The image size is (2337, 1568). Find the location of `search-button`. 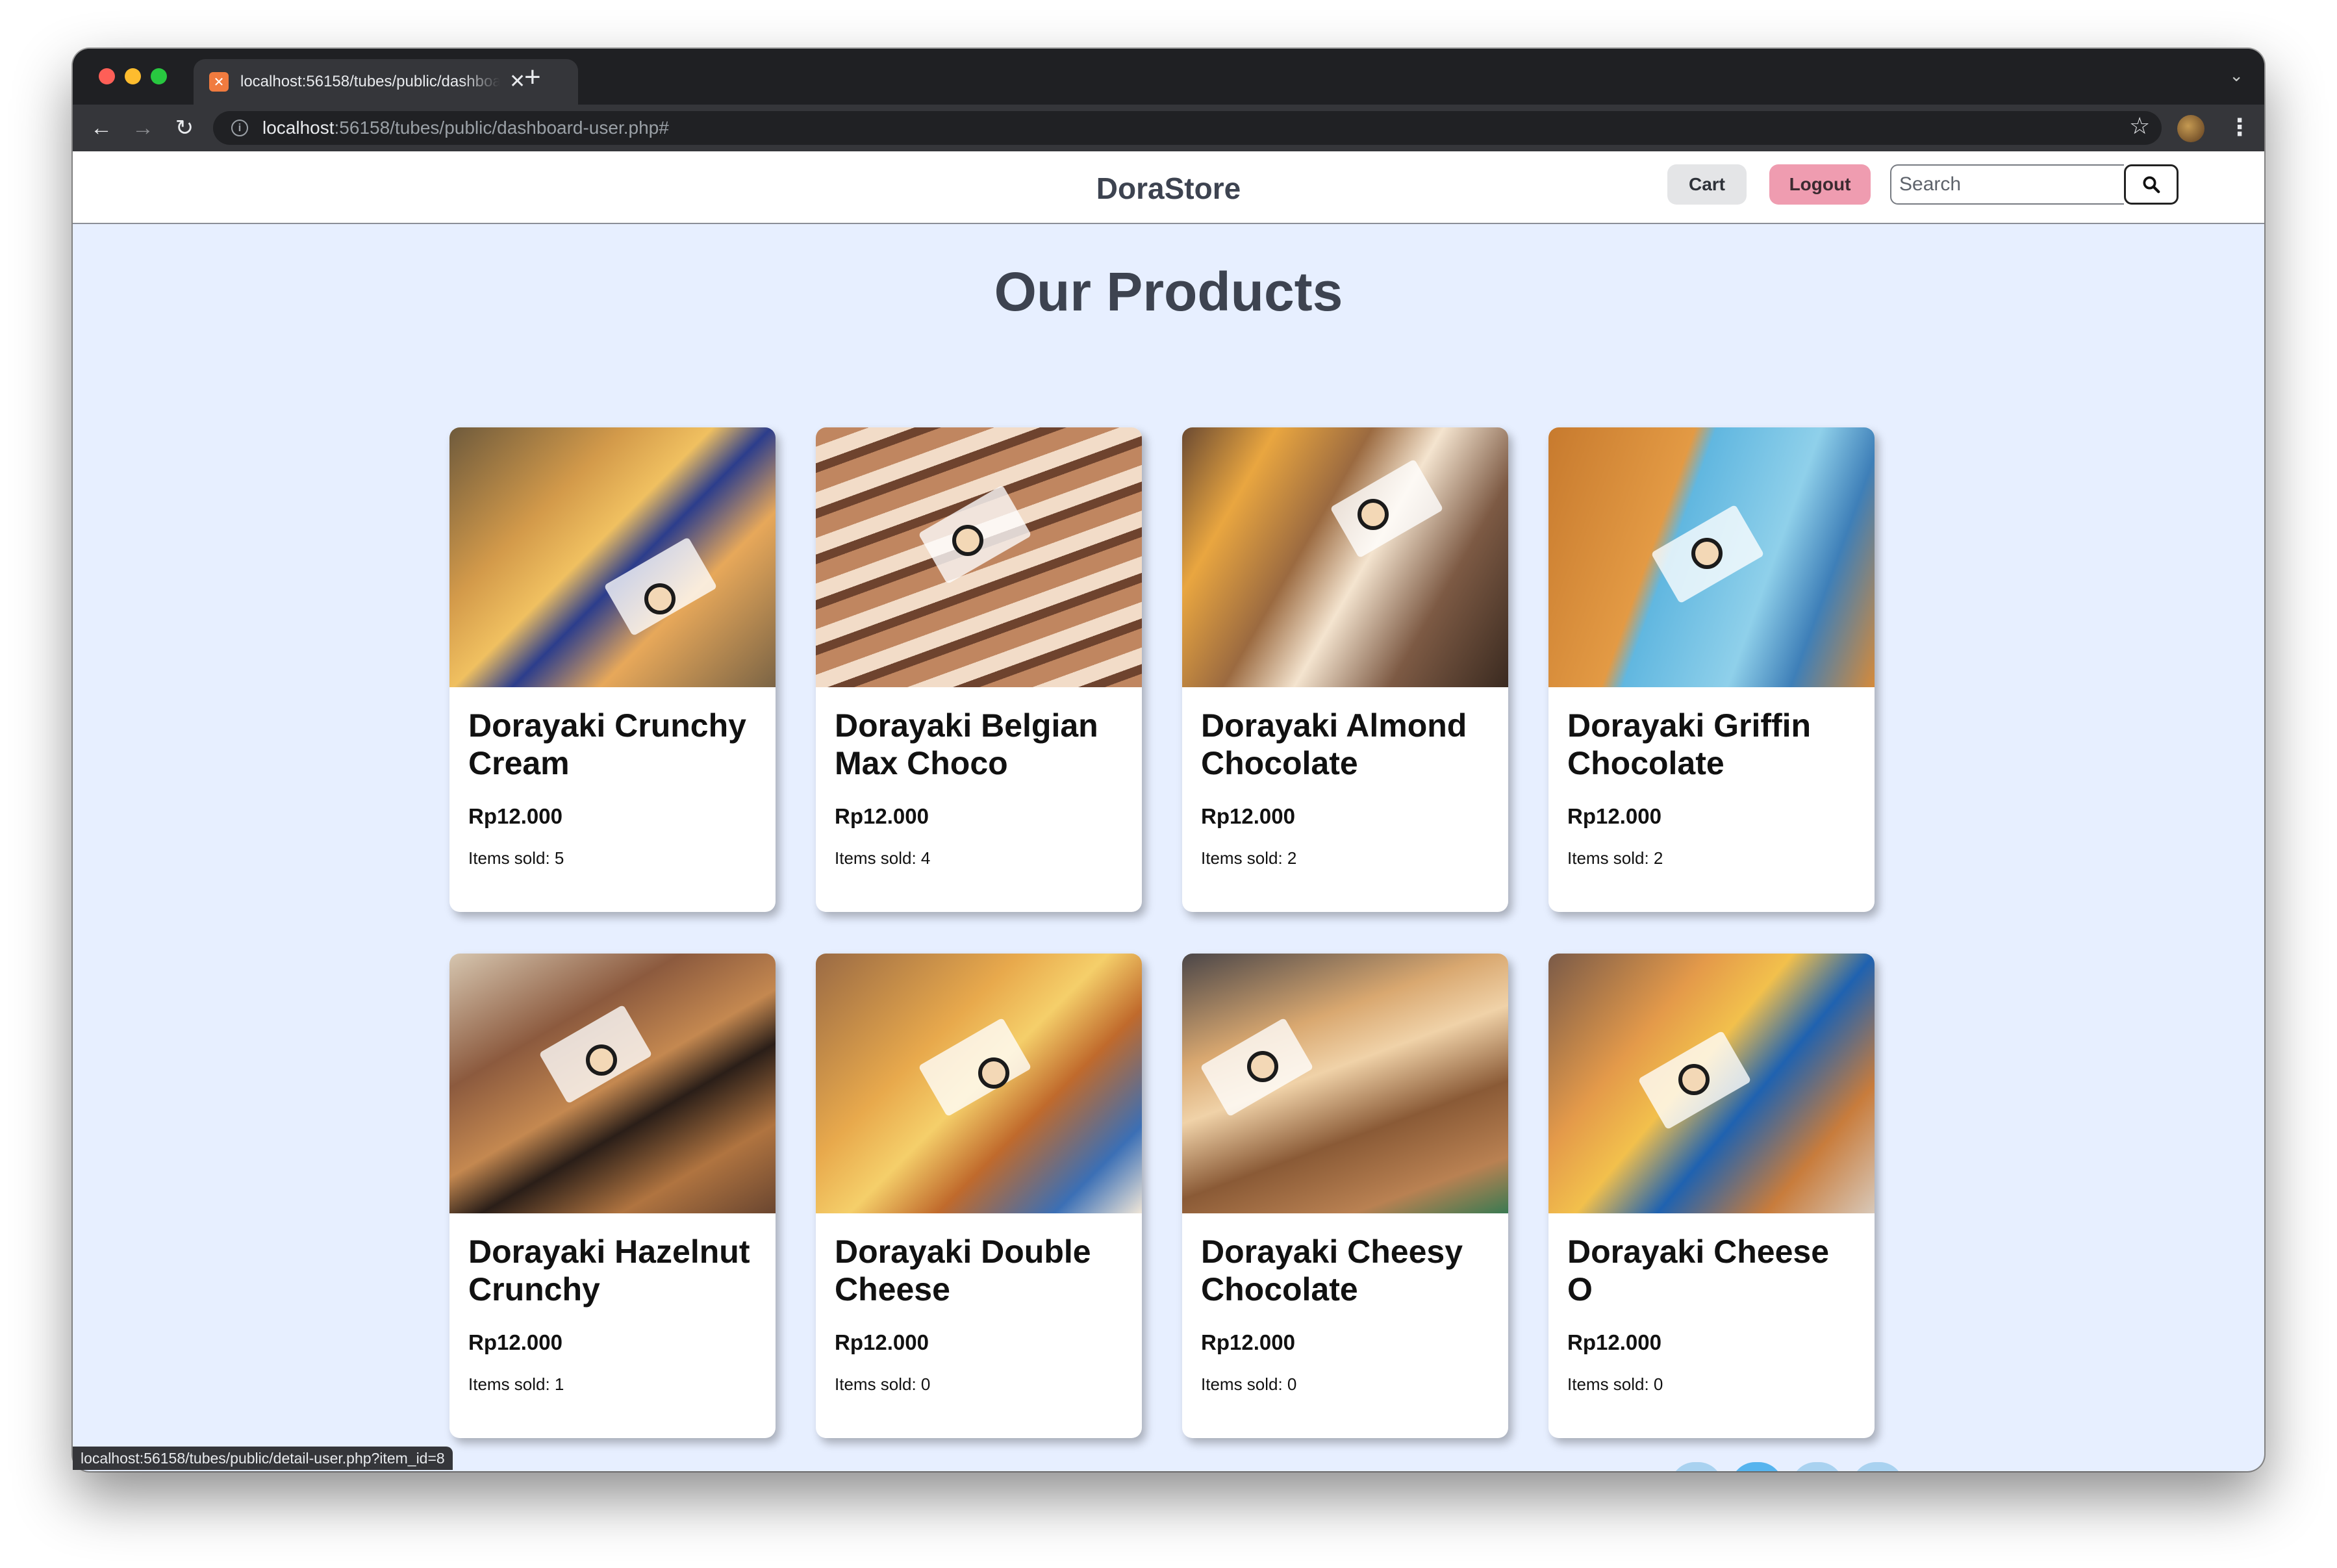

search-button is located at coordinates (2152, 184).